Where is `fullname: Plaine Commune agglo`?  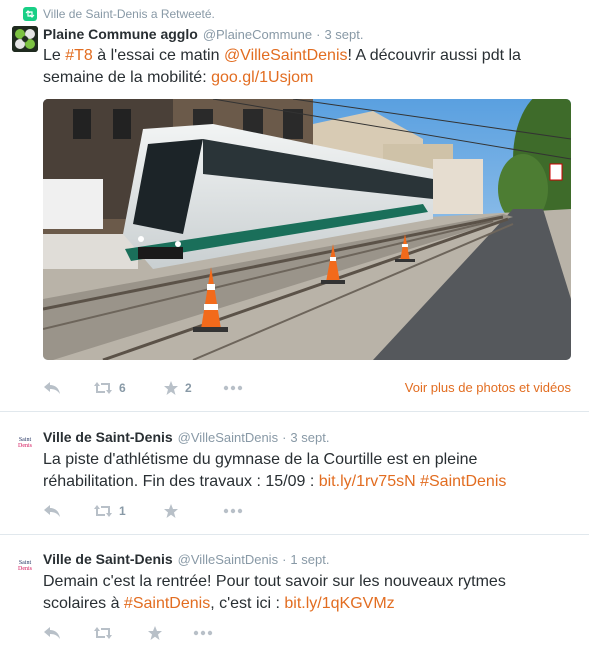
fullname: Plaine Commune agglo is located at coordinates (120, 34).